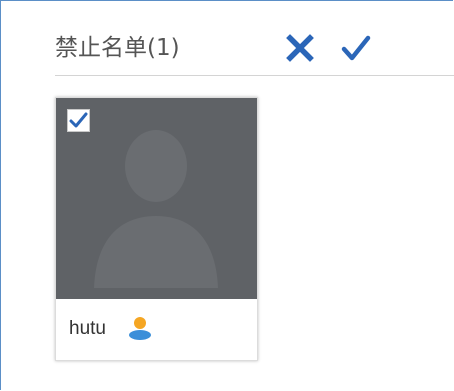 Image resolution: width=454 pixels, height=391 pixels. I want to click on select-checkbox, so click(78, 120).